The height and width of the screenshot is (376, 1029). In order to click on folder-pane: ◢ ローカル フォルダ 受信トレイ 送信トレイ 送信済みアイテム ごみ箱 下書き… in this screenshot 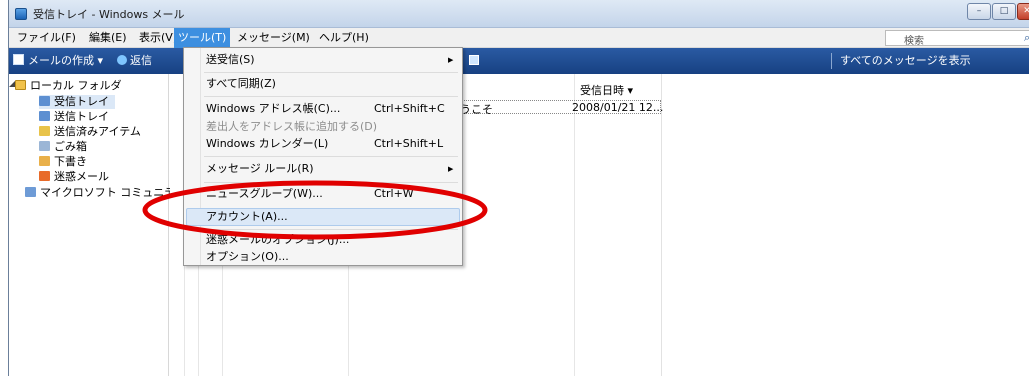, I will do `click(92, 225)`.